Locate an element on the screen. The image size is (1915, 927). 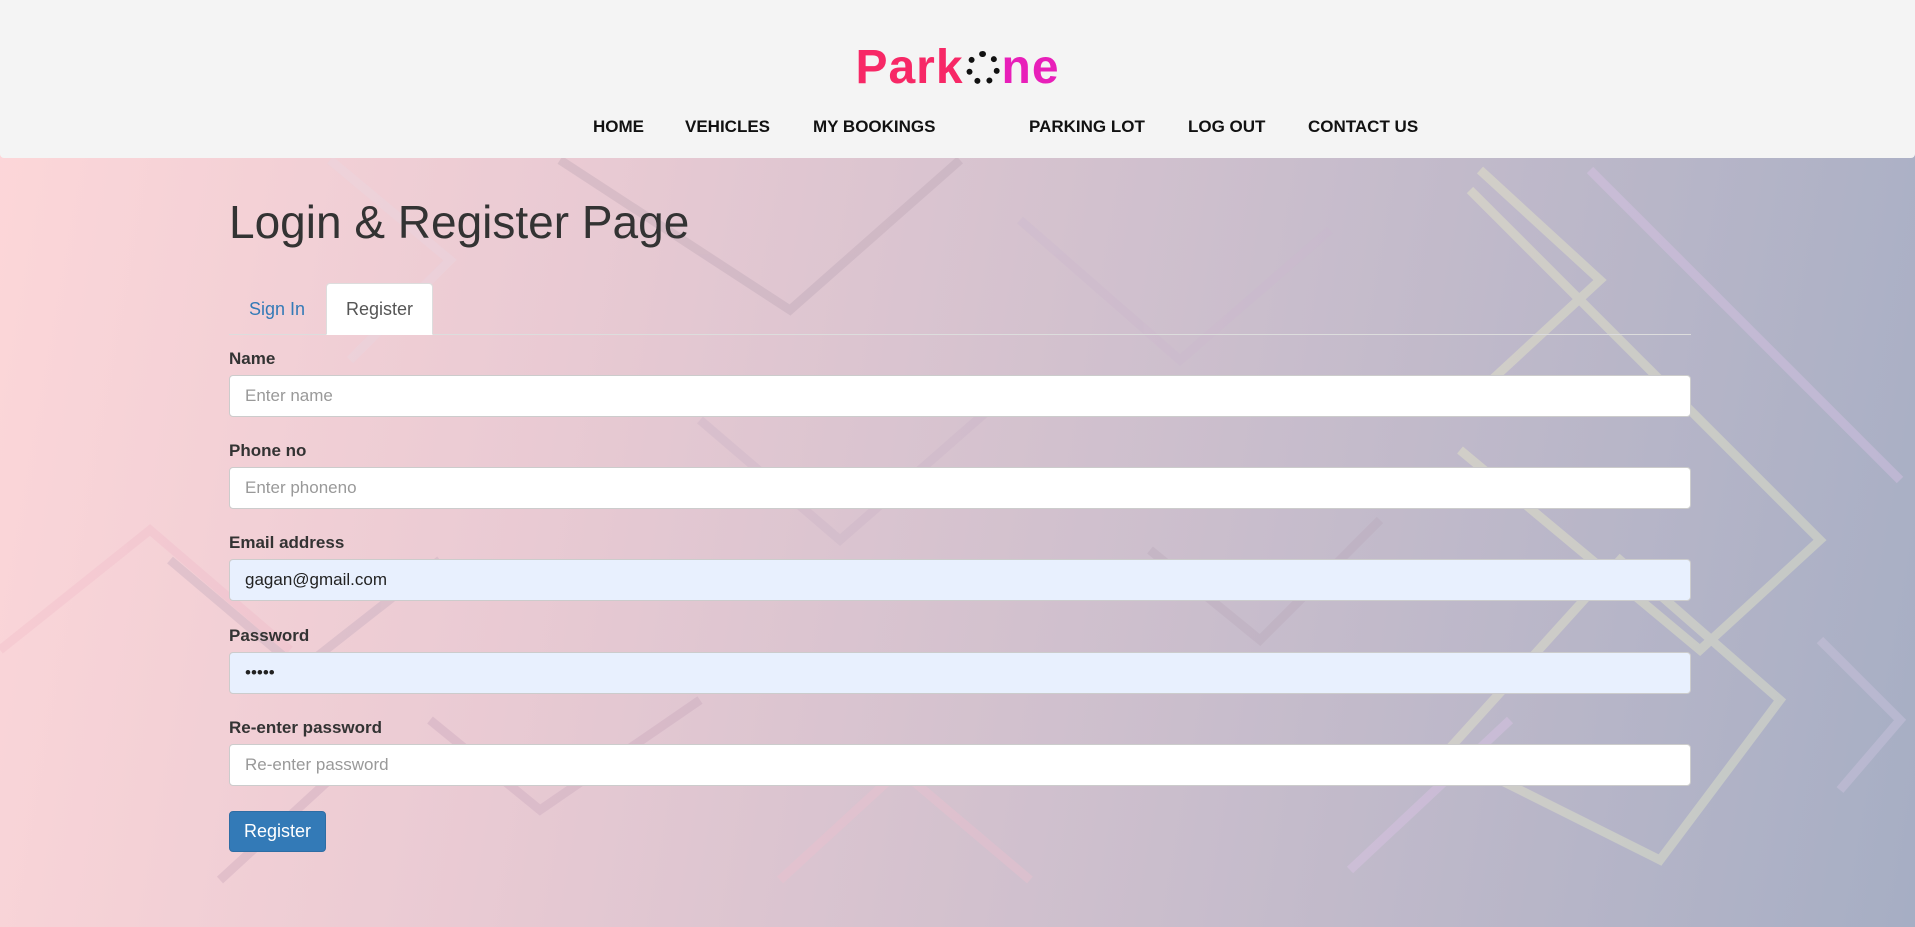
nav-log-out: LOG OUT is located at coordinates (1226, 127).